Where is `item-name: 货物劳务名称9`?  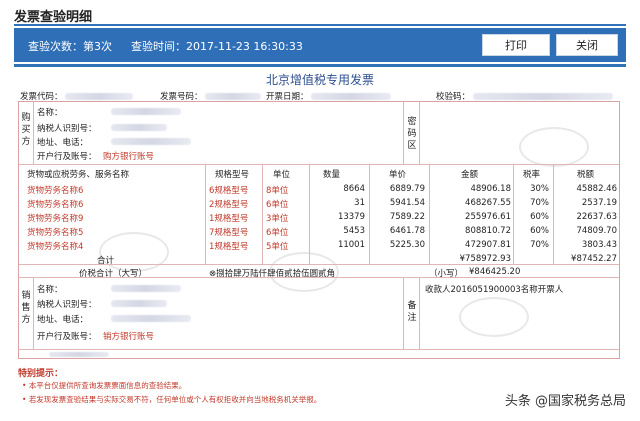
item-name: 货物劳务名称9 is located at coordinates (55, 219).